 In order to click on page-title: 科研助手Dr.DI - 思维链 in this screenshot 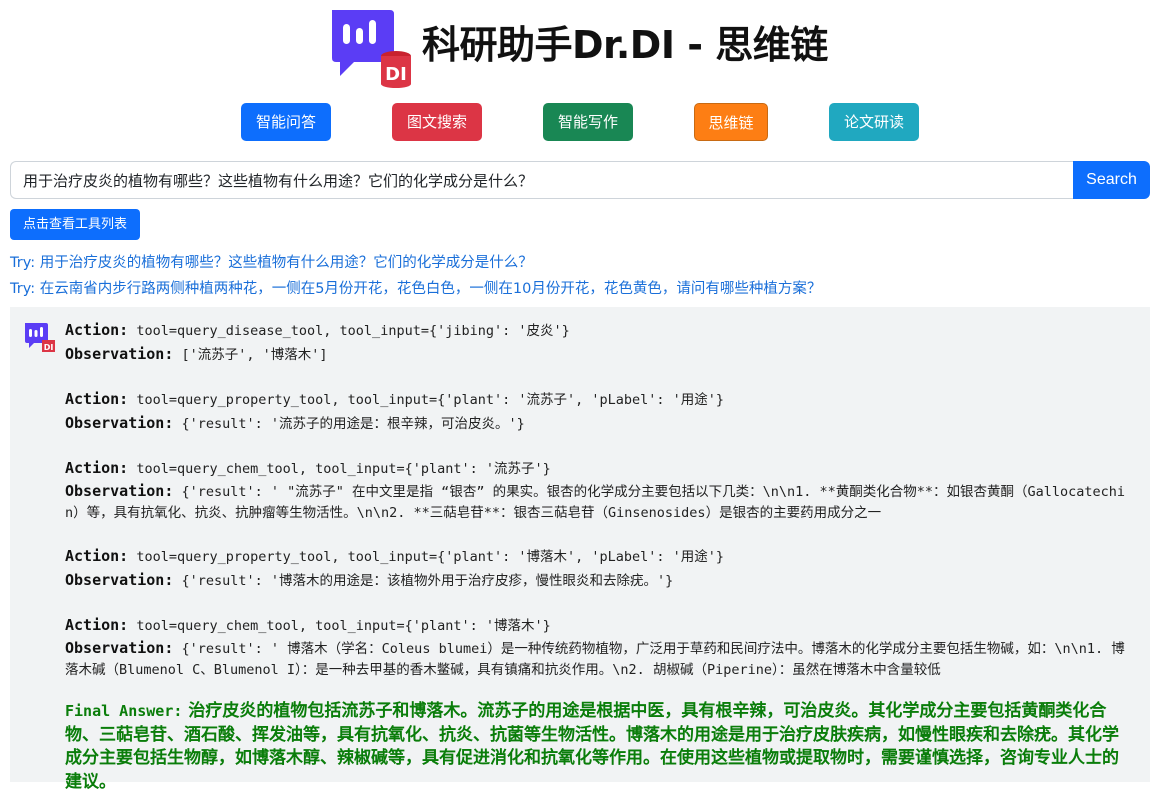, I will do `click(625, 45)`.